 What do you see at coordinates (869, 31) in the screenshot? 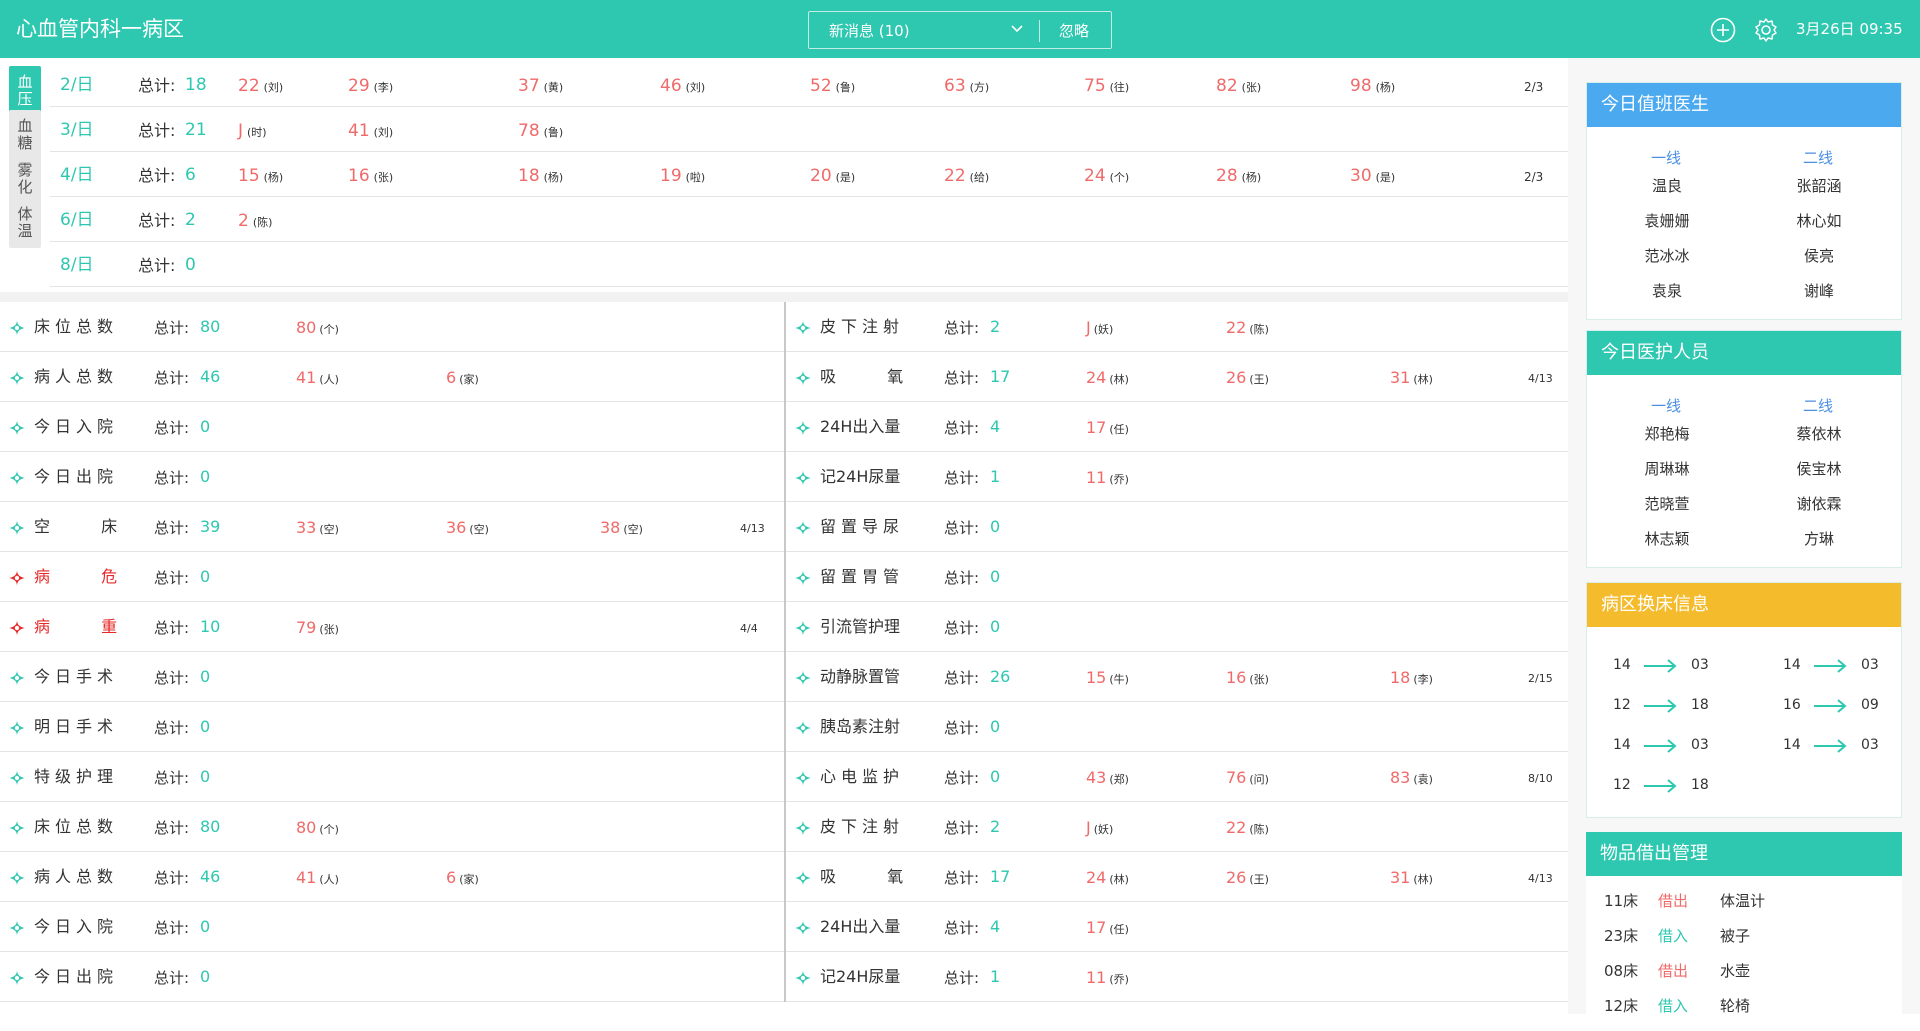
I see `message-label: 新消息 (10)` at bounding box center [869, 31].